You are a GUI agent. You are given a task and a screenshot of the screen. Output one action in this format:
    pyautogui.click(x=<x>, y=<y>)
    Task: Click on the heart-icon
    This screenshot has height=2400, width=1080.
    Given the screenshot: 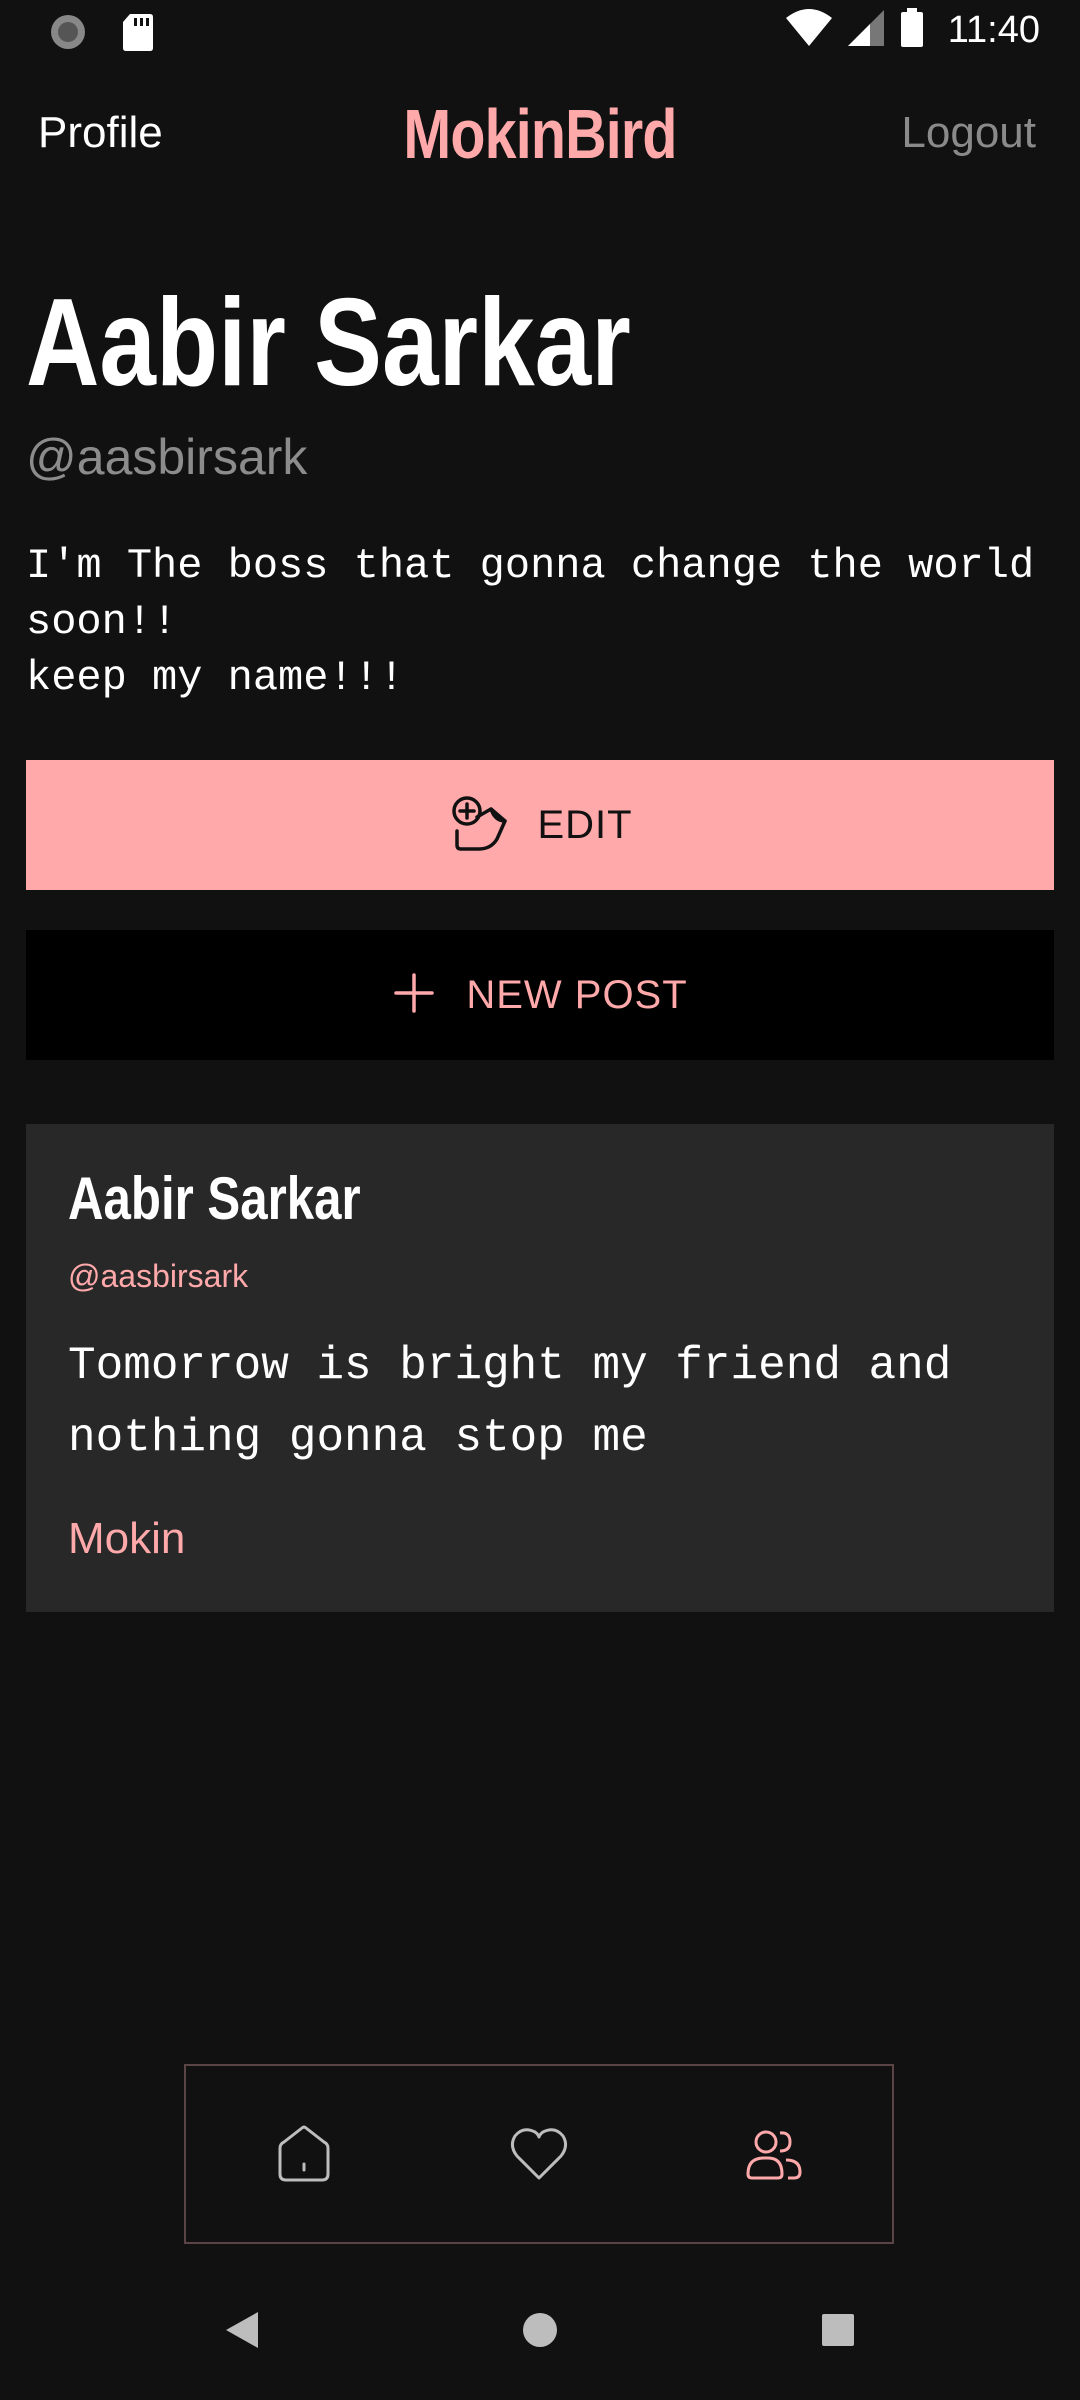 What is the action you would take?
    pyautogui.click(x=539, y=2154)
    